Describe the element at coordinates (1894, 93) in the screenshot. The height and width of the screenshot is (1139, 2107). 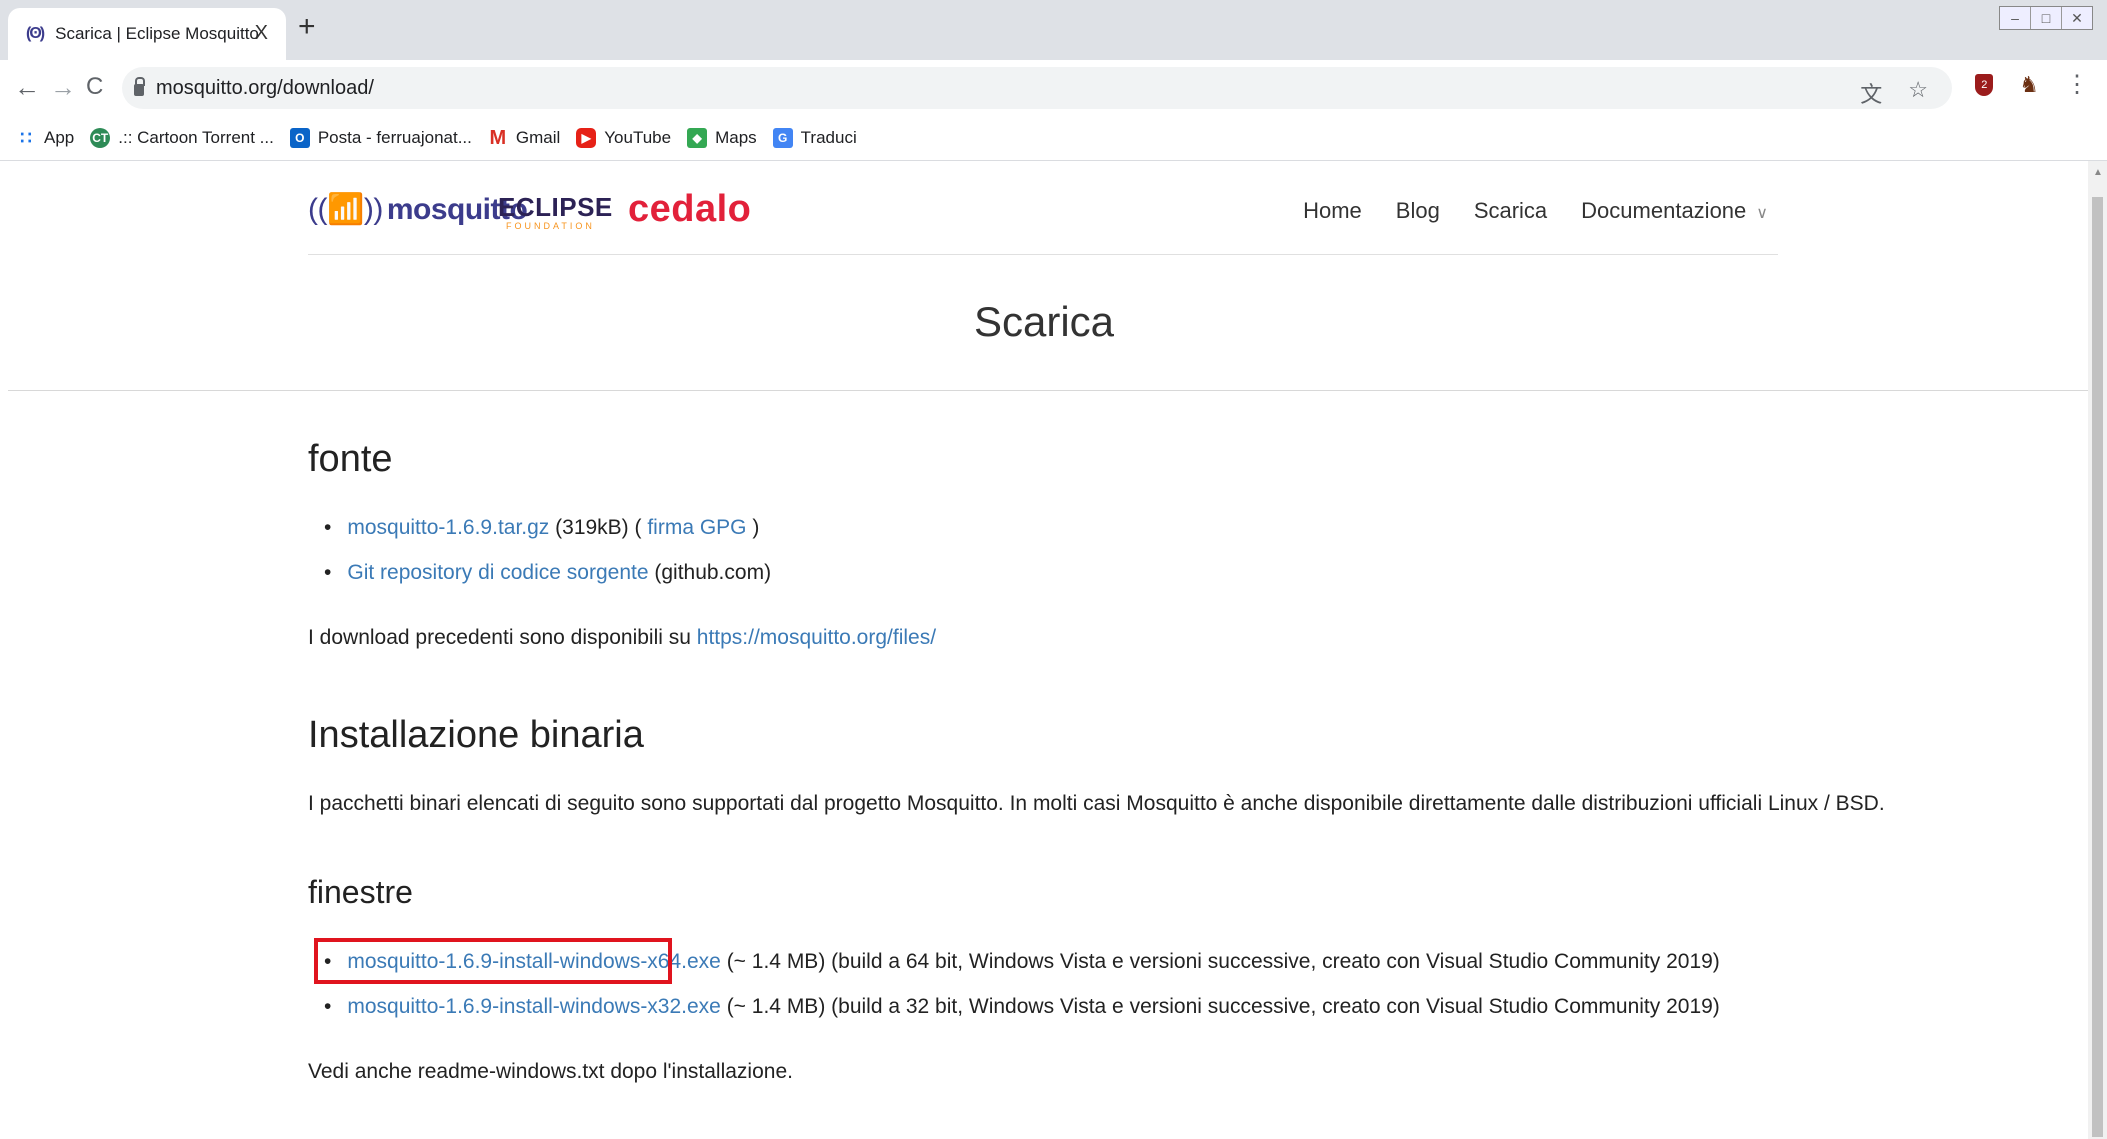
I see `omnibox-actions: 文 ☆` at that location.